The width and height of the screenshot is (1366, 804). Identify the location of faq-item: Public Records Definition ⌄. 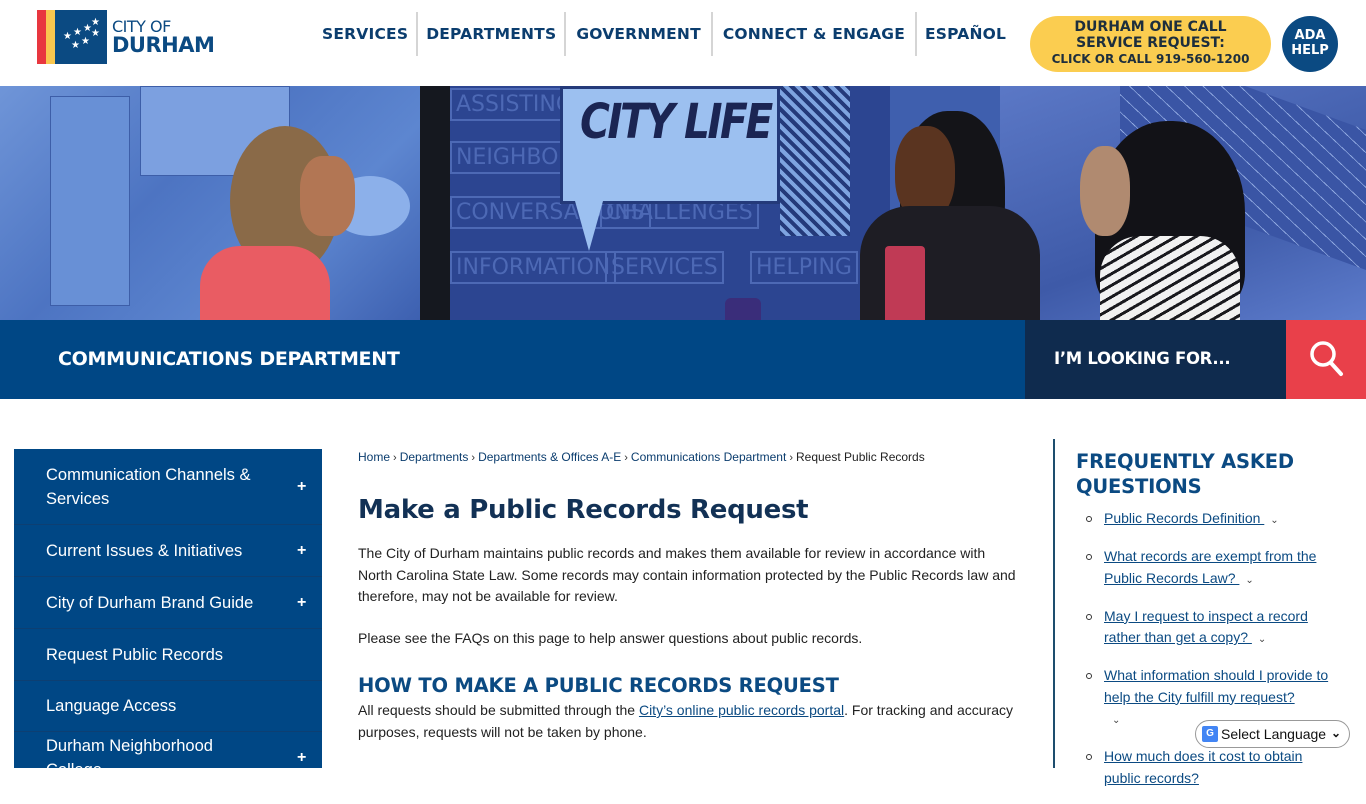
(1211, 520).